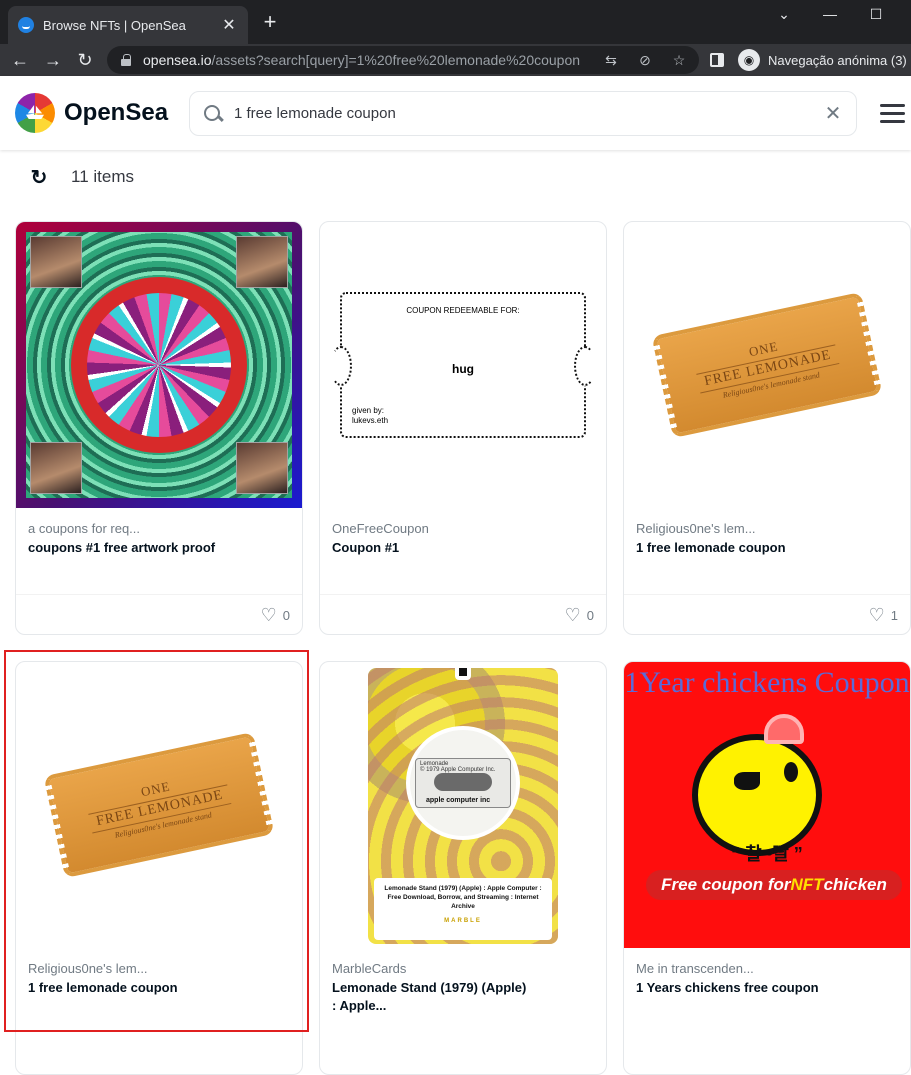  I want to click on search-input, so click(528, 113).